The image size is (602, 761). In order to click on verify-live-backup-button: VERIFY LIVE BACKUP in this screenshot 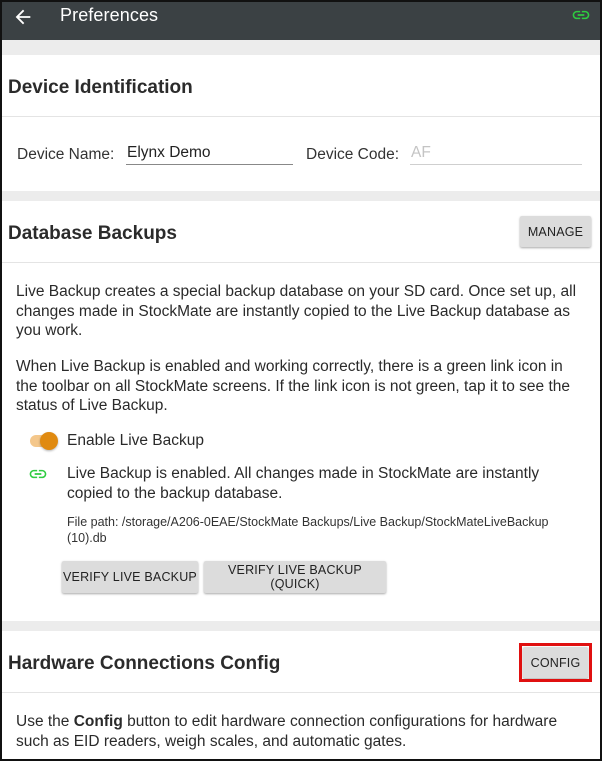, I will do `click(130, 577)`.